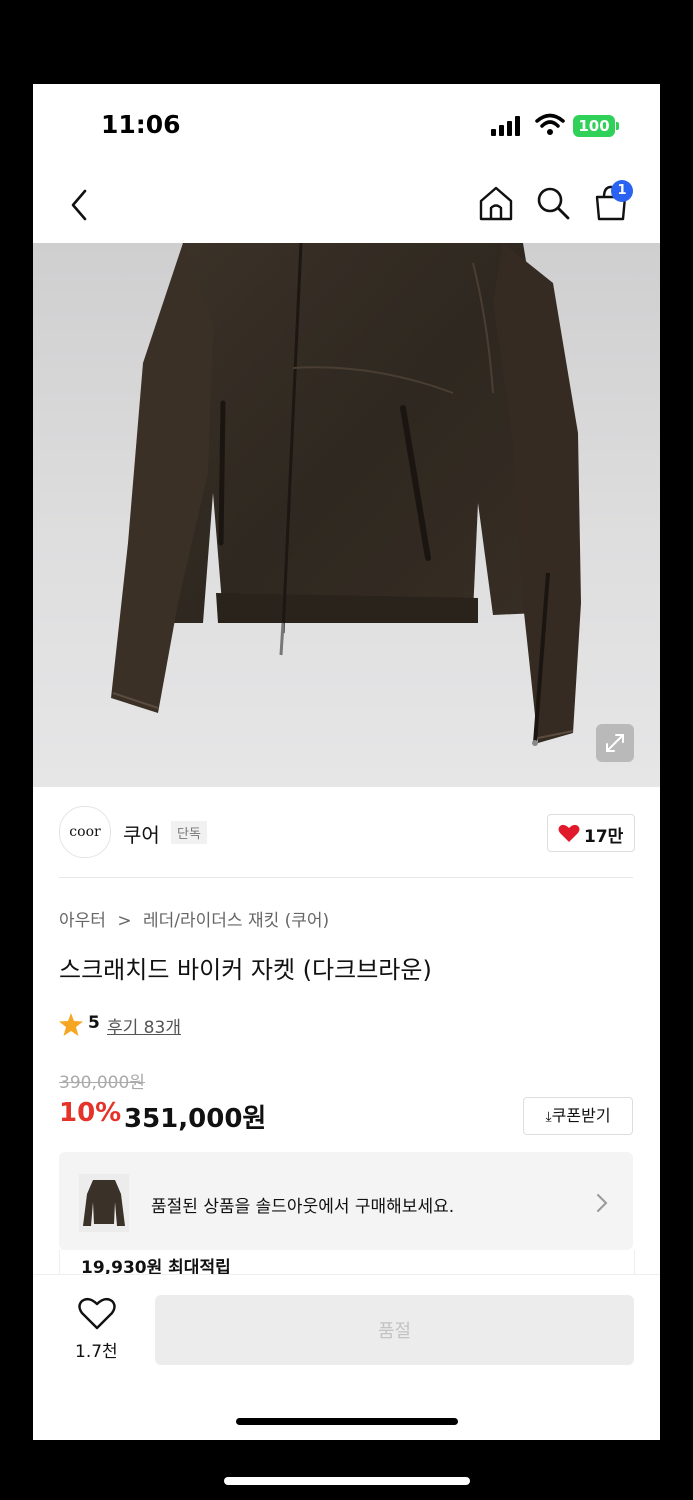 Image resolution: width=693 pixels, height=1500 pixels. What do you see at coordinates (189, 832) in the screenshot?
I see `exclusive-tag: 단독` at bounding box center [189, 832].